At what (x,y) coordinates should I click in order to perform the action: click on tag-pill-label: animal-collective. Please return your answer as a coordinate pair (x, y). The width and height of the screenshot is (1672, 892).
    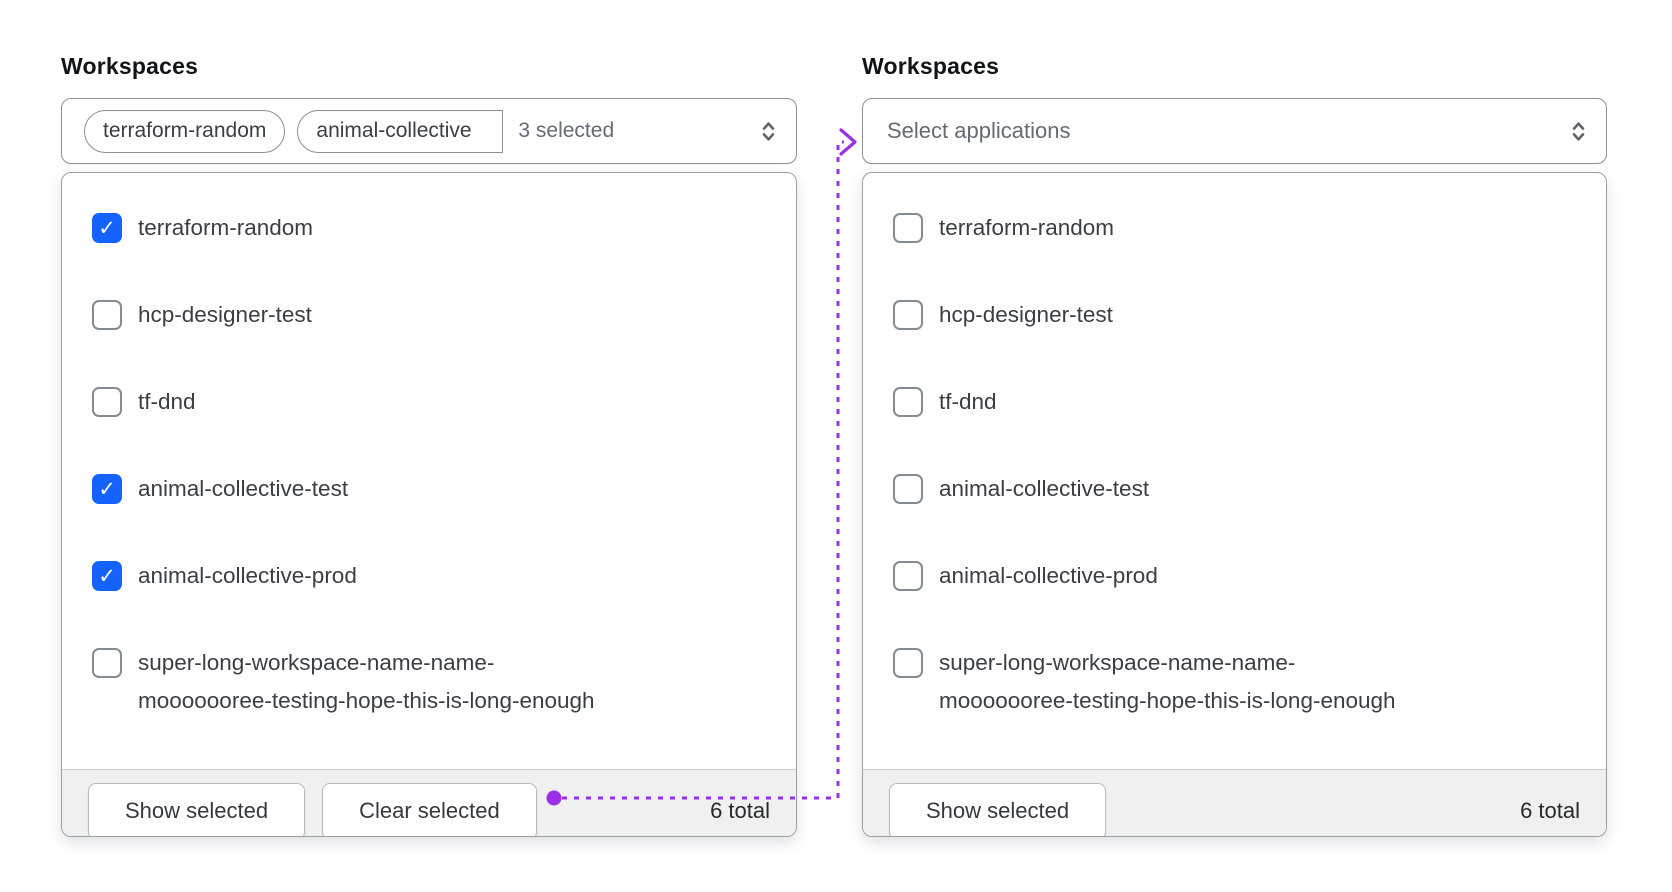
    Looking at the image, I should click on (394, 130).